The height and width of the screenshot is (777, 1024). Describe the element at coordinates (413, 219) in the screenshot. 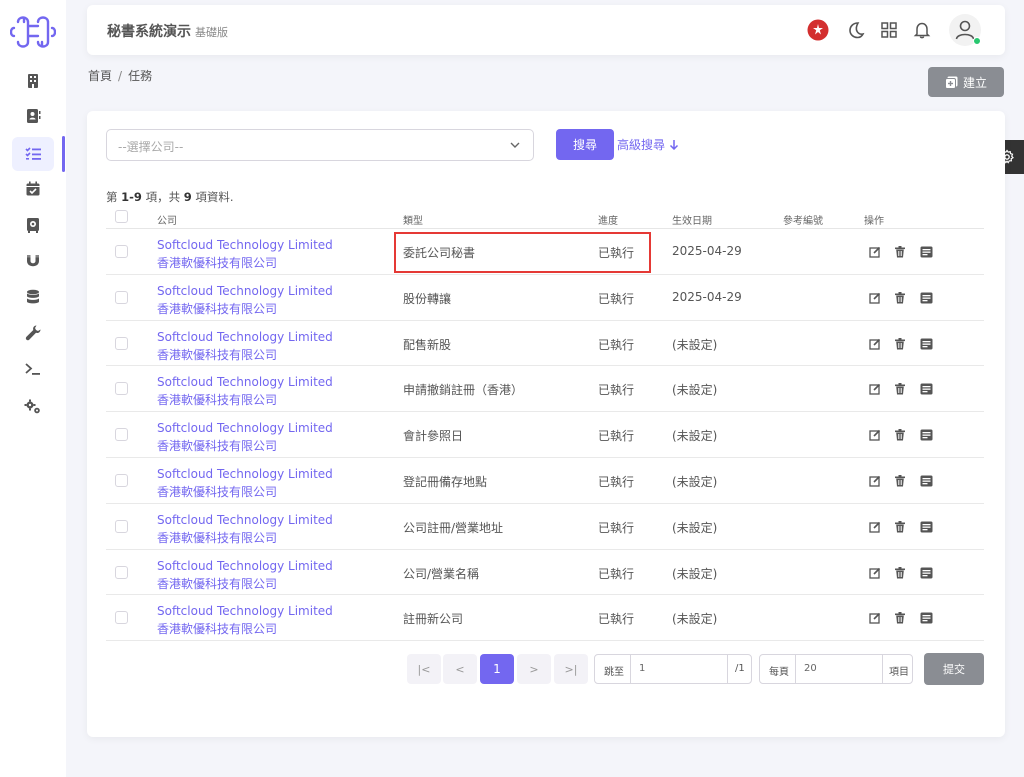

I see `col-type: 類型` at that location.